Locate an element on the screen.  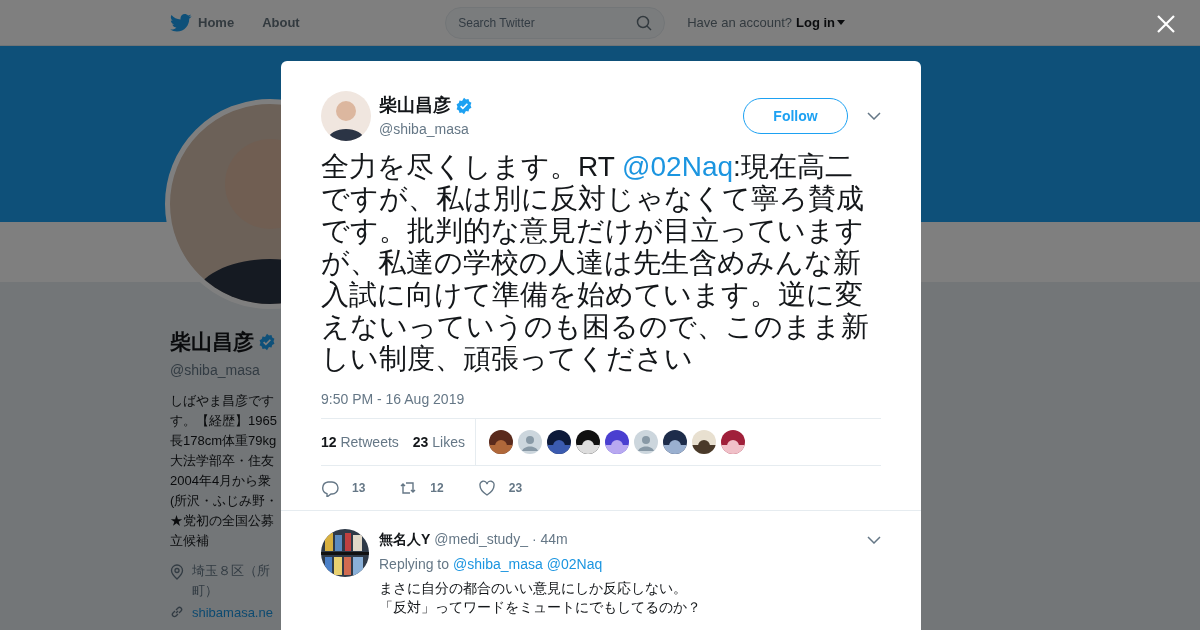
account-prompt: Have an account? is located at coordinates (739, 22).